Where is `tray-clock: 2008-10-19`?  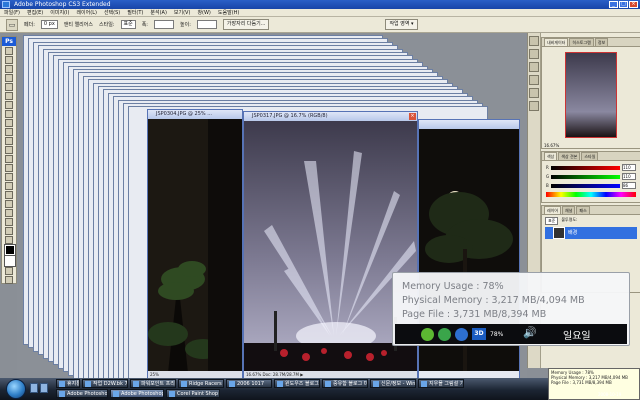
tray-clock: 2008-10-19 is located at coordinates (609, 394).